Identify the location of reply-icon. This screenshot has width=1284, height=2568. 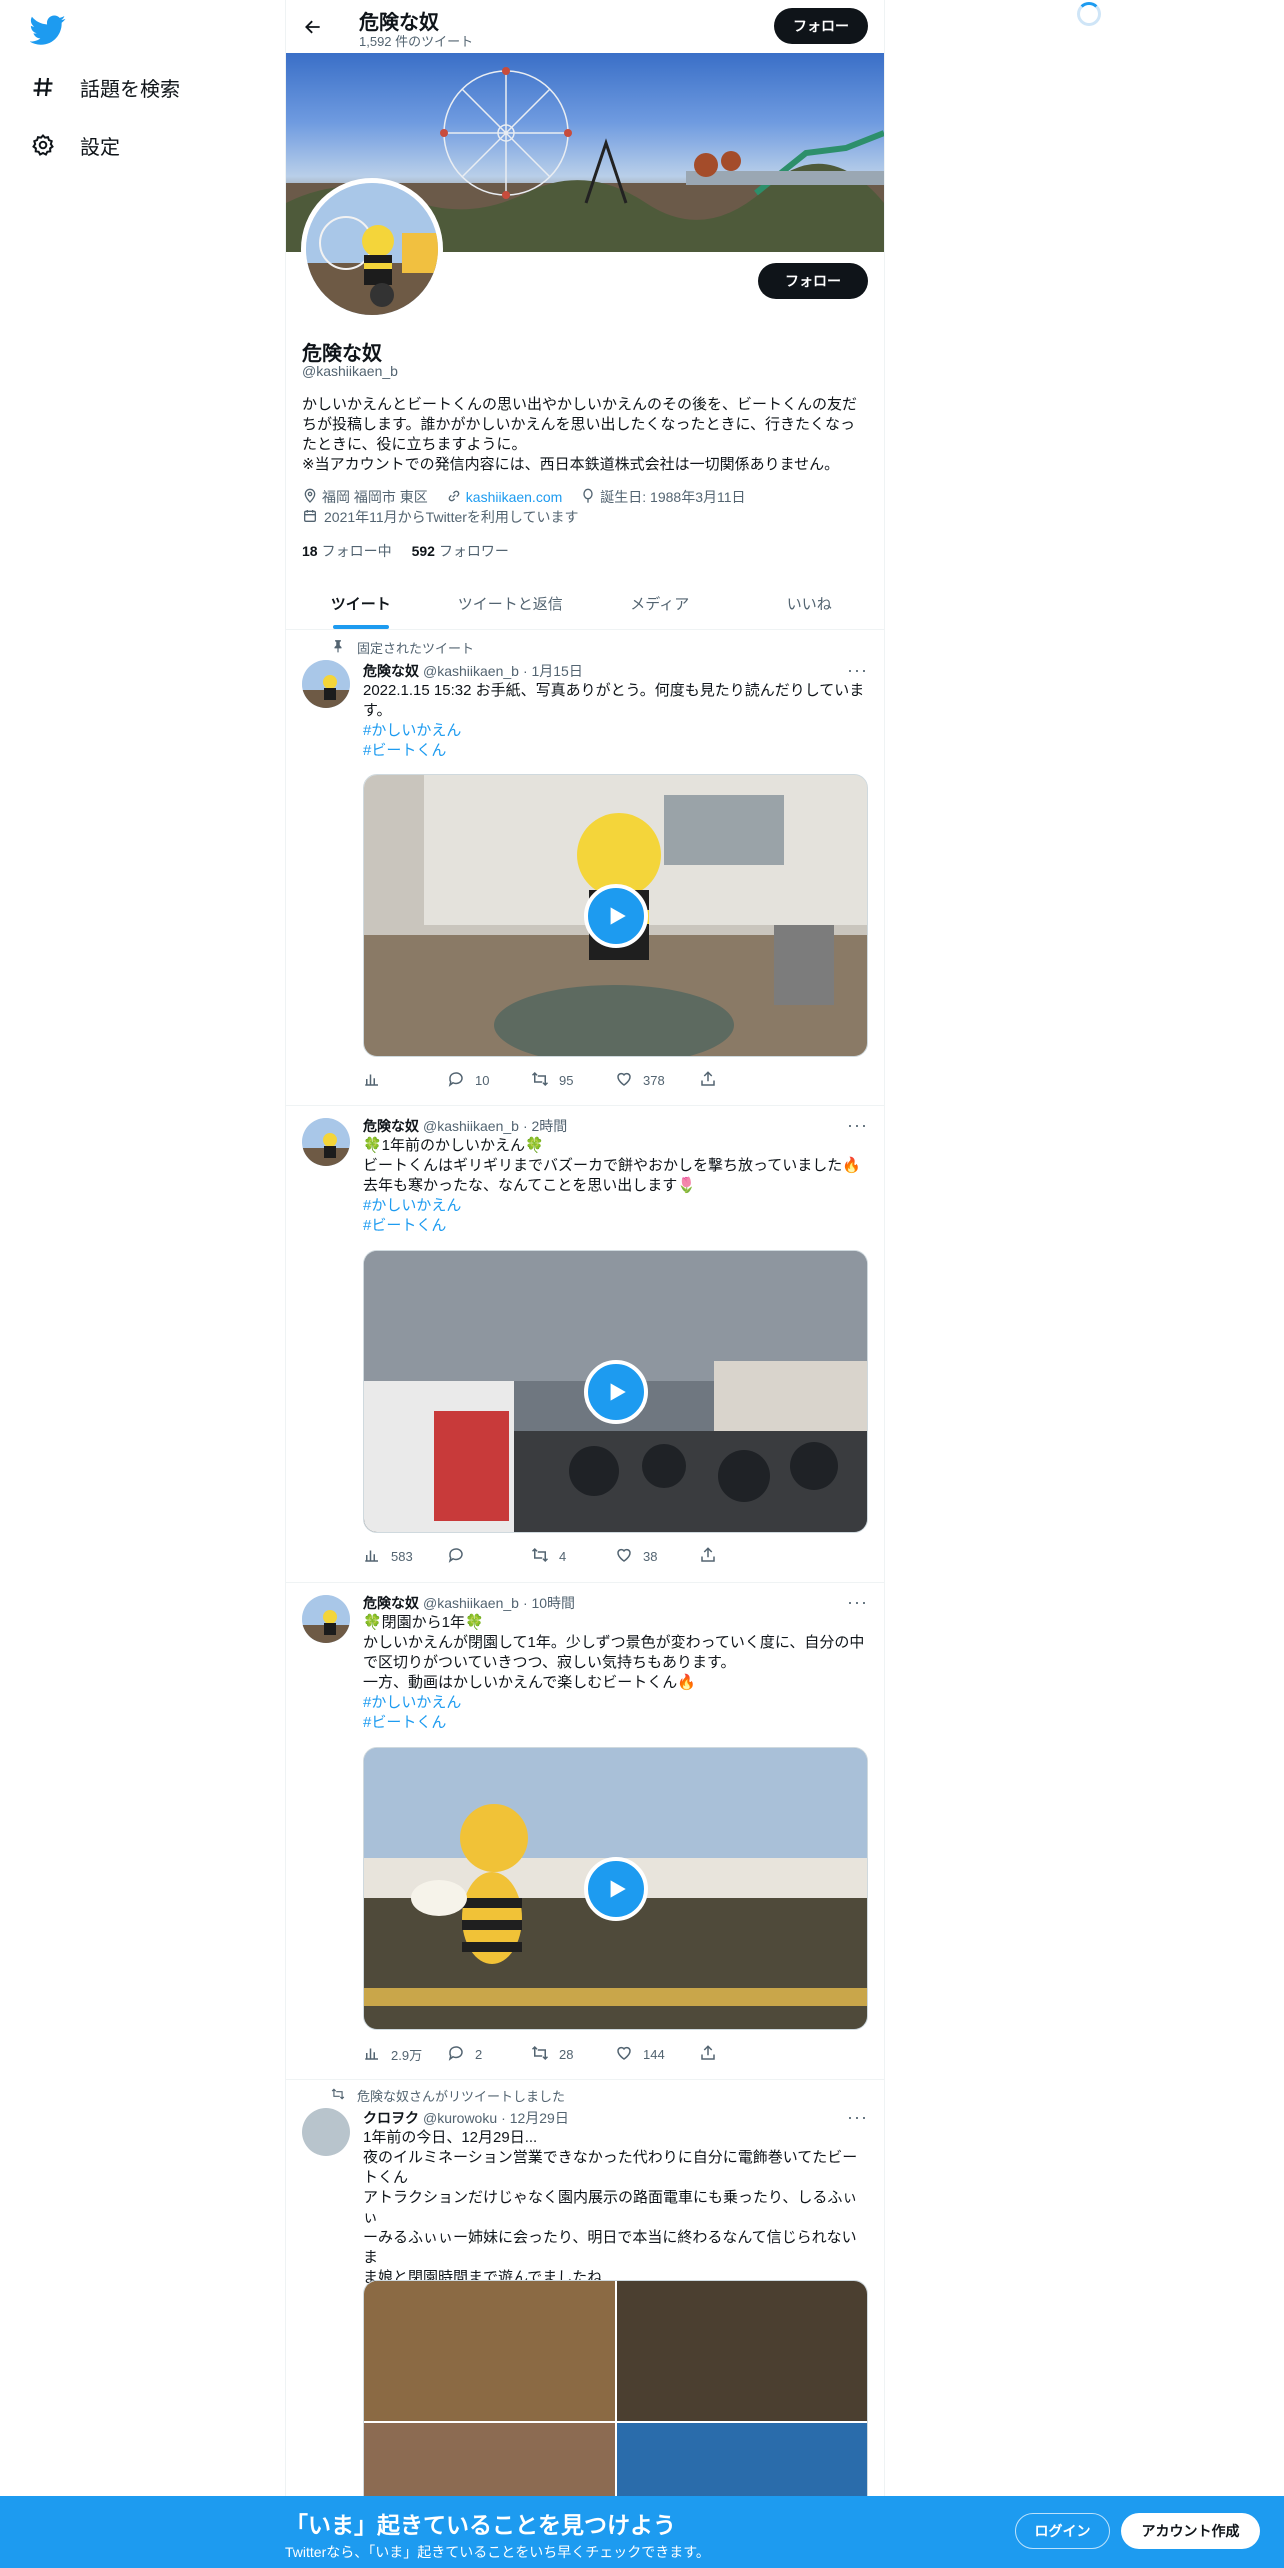
(456, 1556).